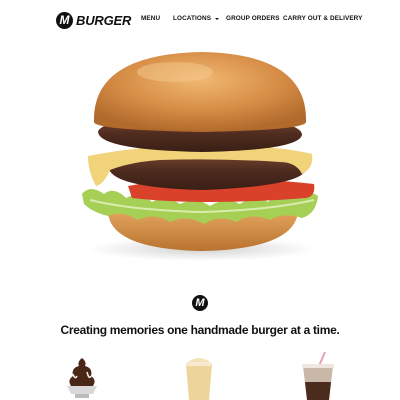  I want to click on sundae-illustration, so click(82, 378).